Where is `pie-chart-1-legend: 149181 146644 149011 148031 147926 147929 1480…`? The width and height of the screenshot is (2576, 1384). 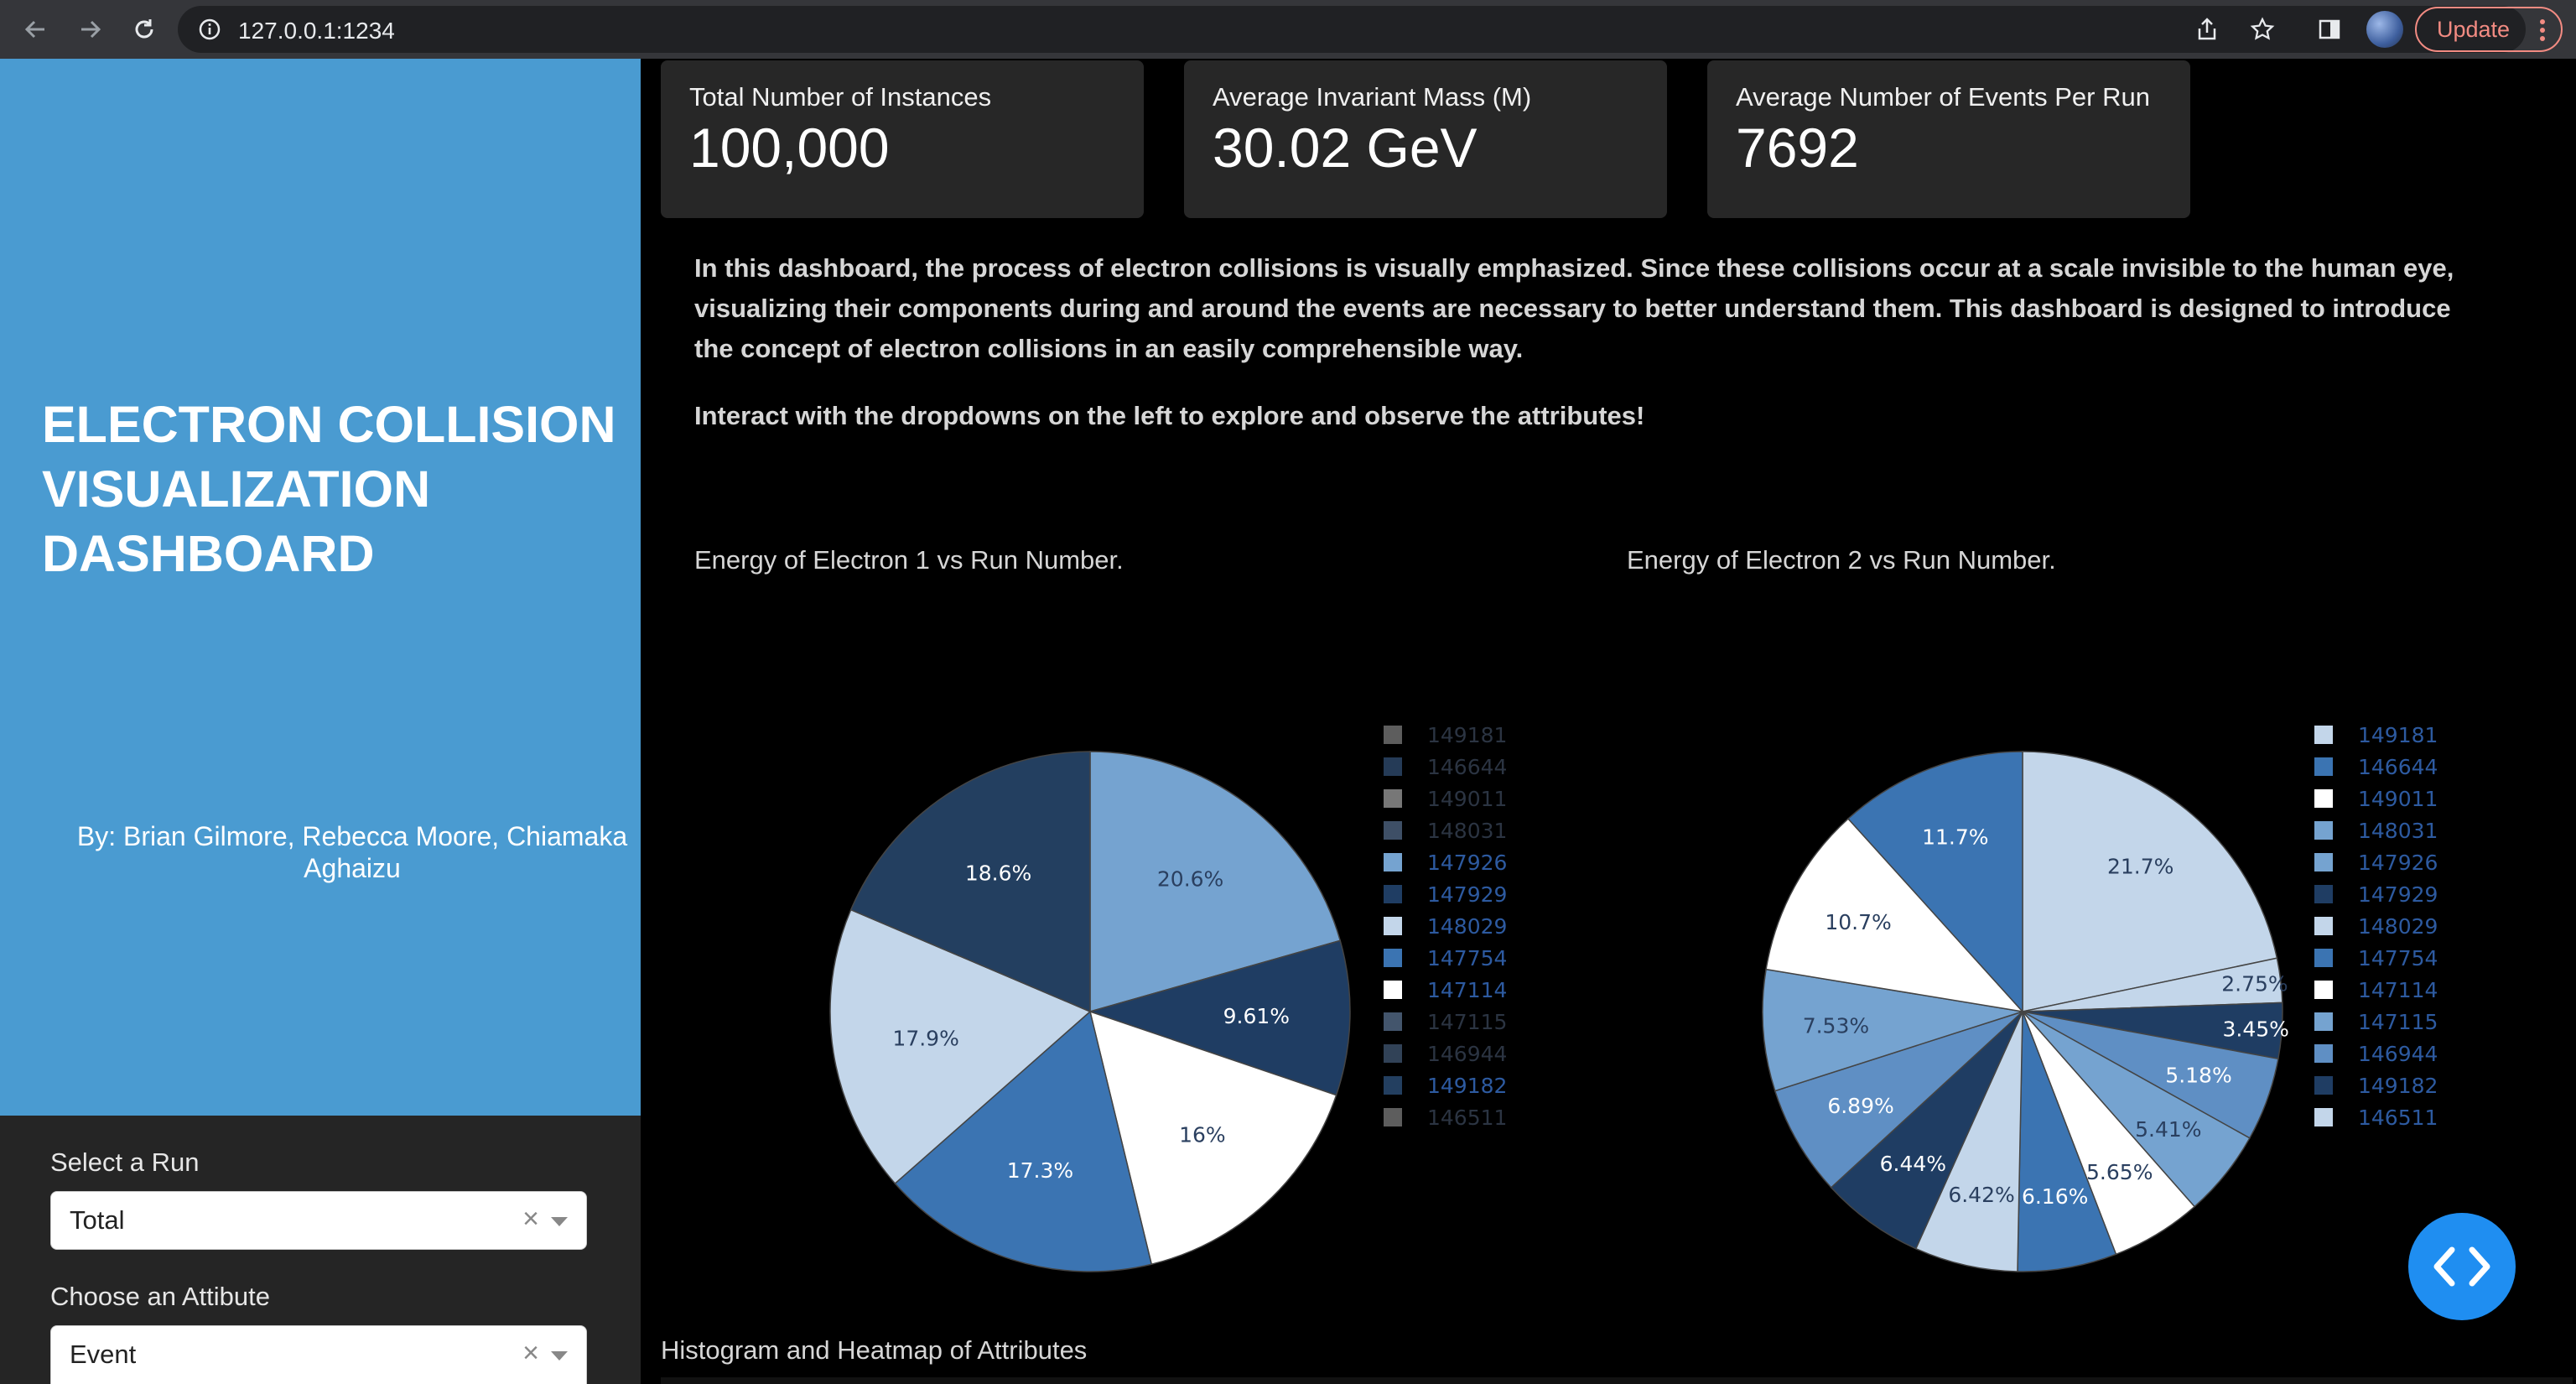 pie-chart-1-legend: 149181 146644 149011 148031 147926 147929 1480… is located at coordinates (1445, 926).